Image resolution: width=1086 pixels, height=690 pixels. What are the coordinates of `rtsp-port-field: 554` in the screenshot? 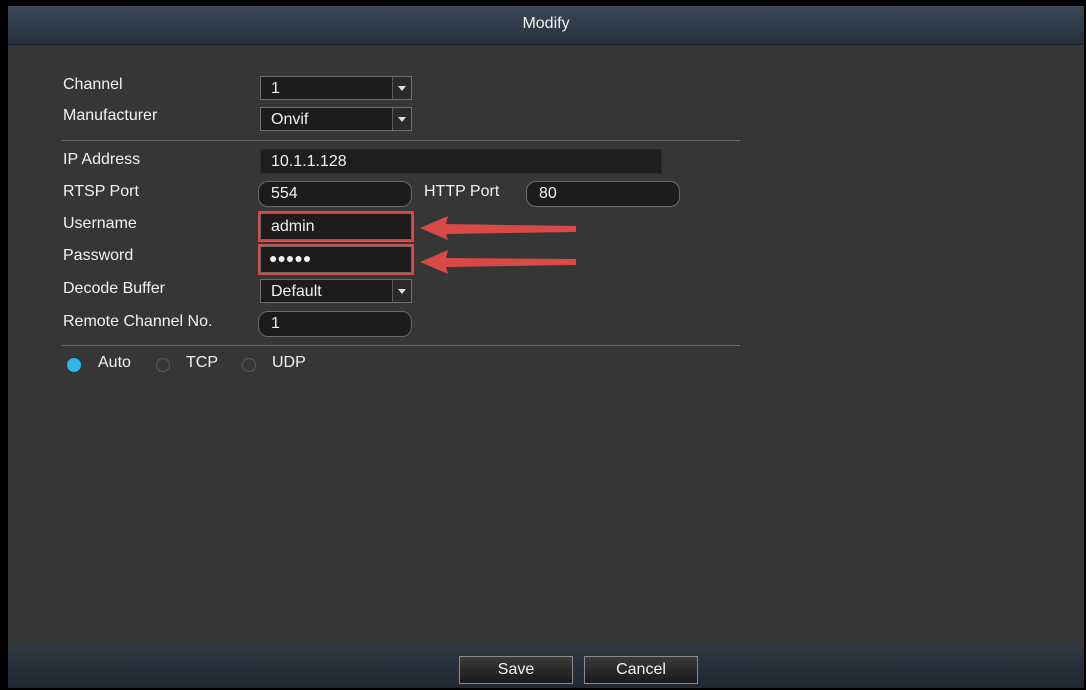 It's located at (335, 194).